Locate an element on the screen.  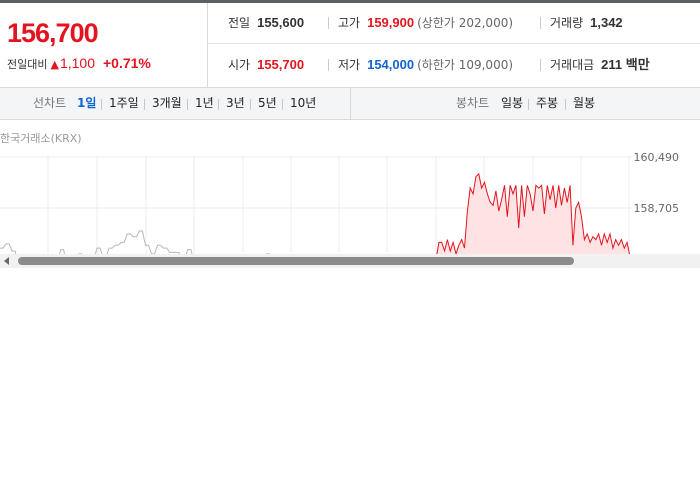
change-label: 전일대비 is located at coordinates (27, 64).